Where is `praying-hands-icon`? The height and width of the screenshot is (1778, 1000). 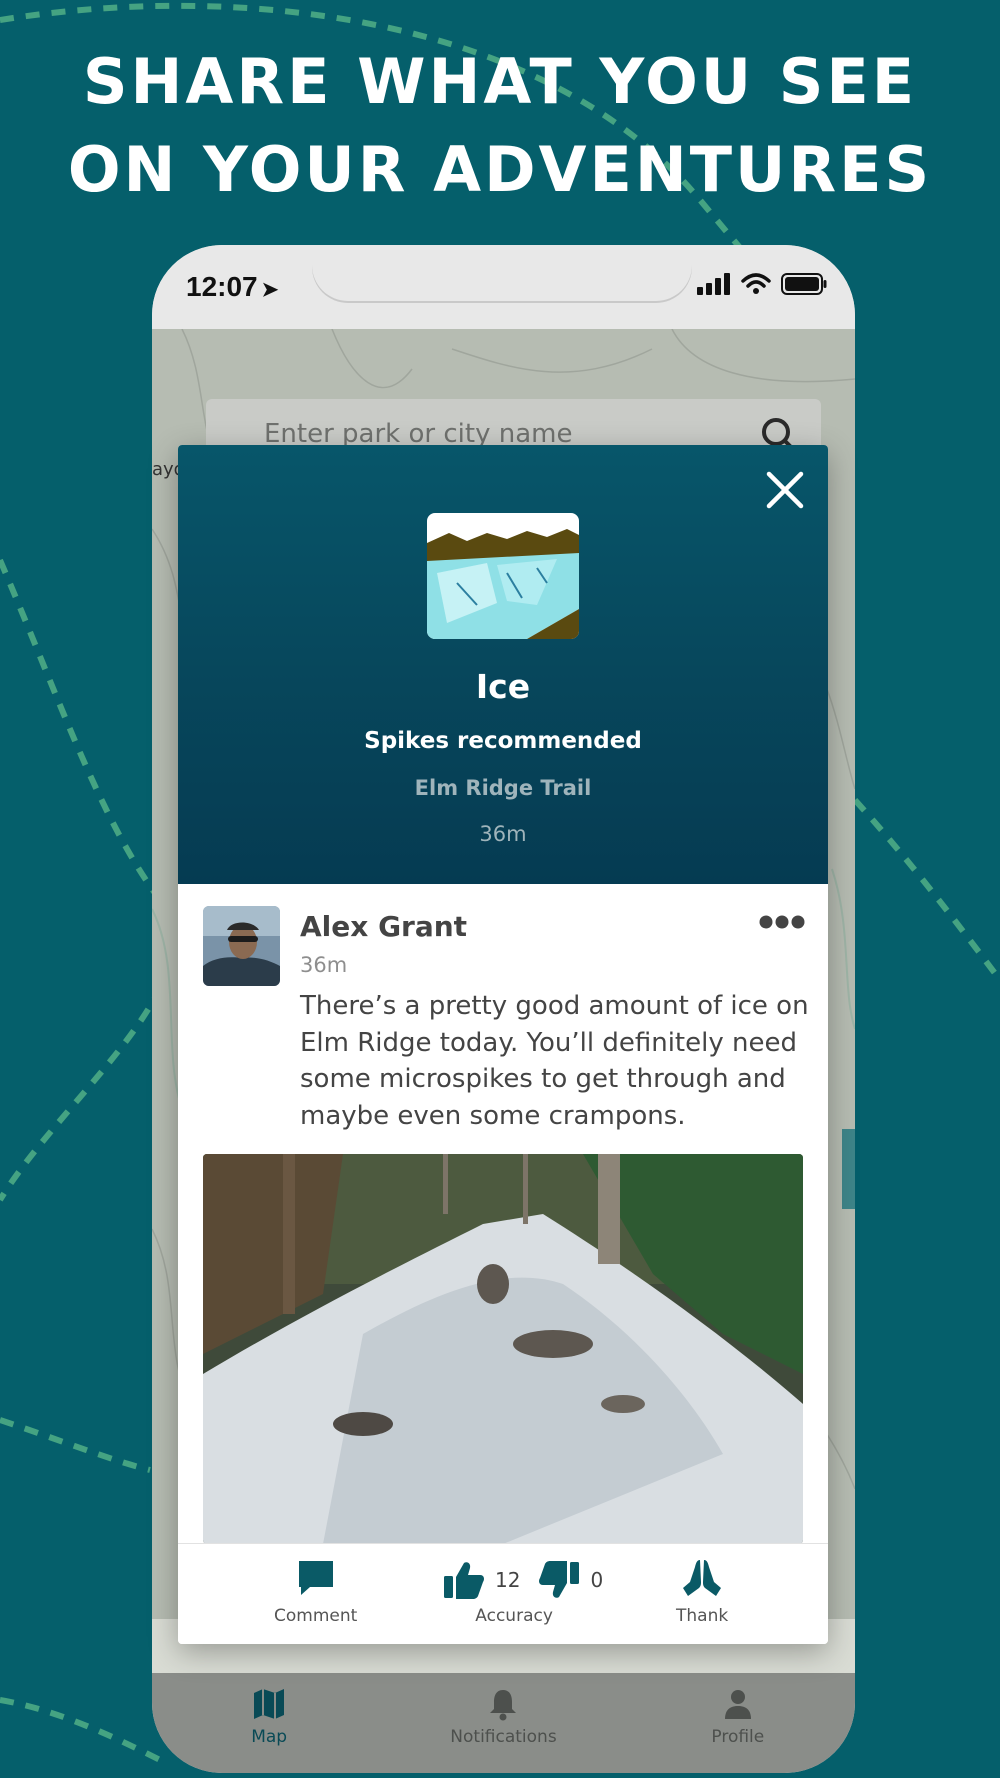 praying-hands-icon is located at coordinates (702, 1578).